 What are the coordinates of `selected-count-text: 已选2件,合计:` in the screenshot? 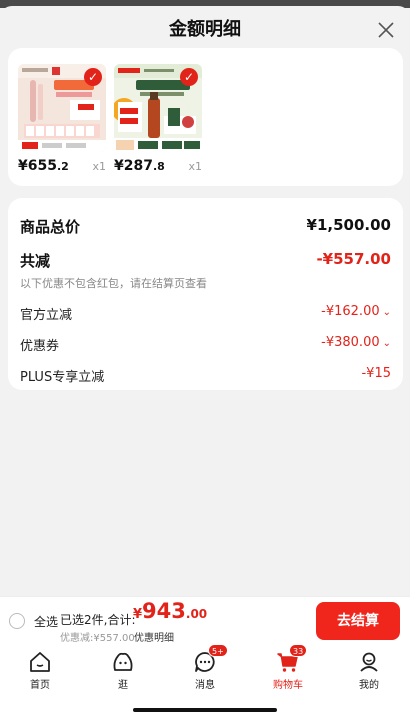 It's located at (98, 620).